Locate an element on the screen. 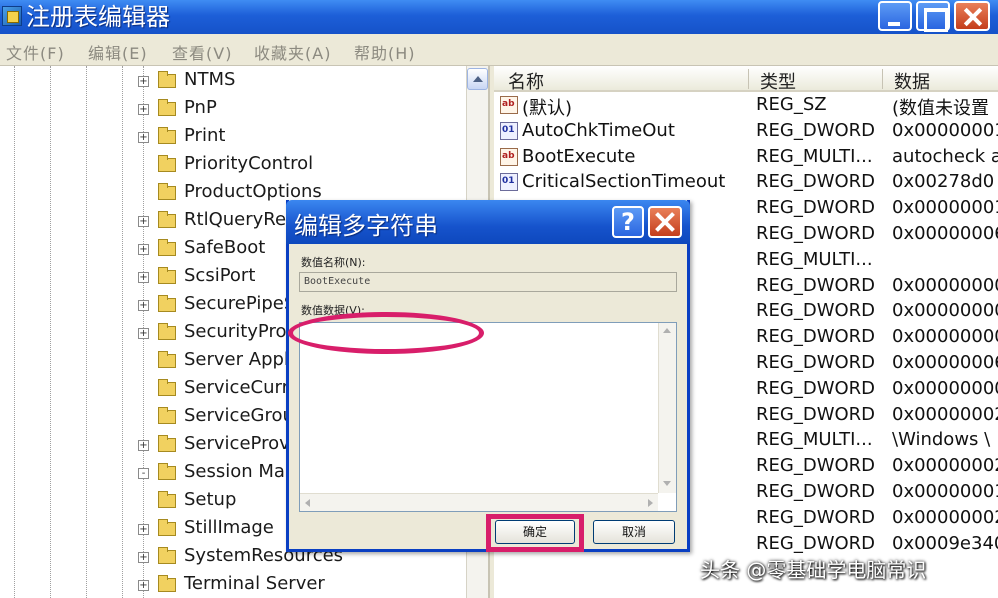 This screenshot has height=598, width=998. tree-item-label: Session Mar is located at coordinates (238, 471).